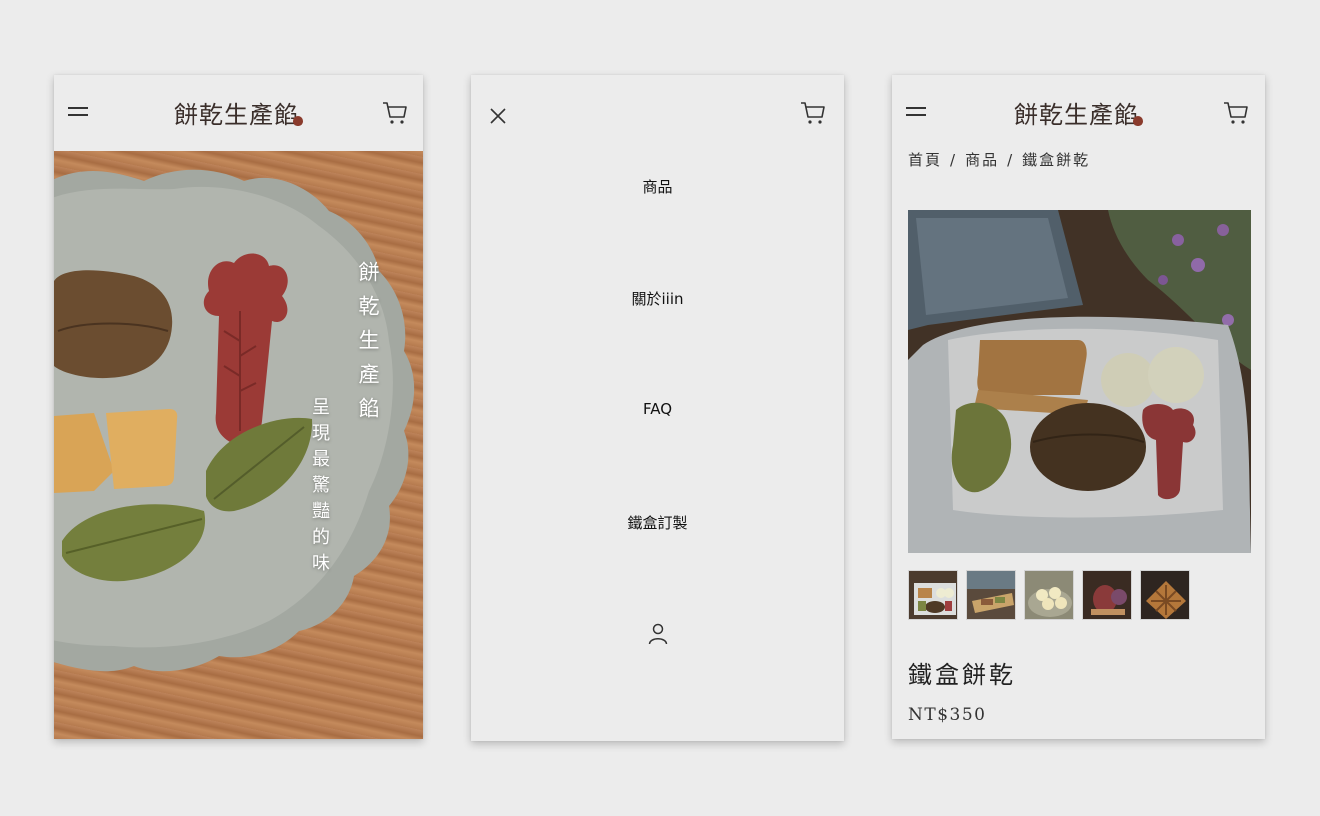  I want to click on tin-box-illustration, so click(1079, 381).